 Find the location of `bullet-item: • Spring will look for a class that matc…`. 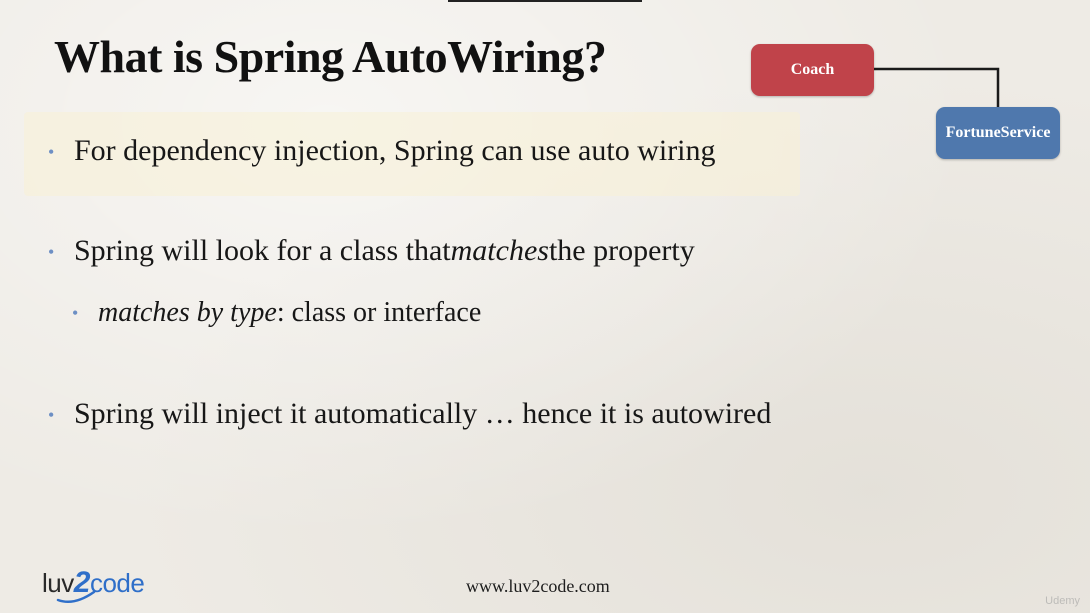

bullet-item: • Spring will look for a class that matc… is located at coordinates (371, 251).